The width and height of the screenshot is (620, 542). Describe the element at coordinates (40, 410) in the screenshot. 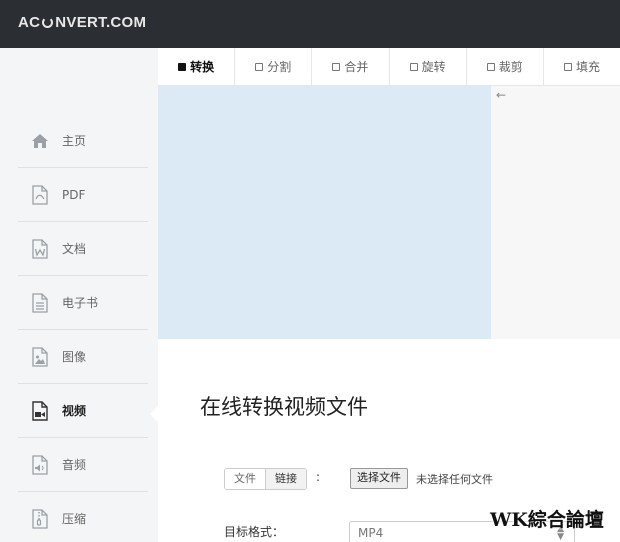

I see `video-icon` at that location.